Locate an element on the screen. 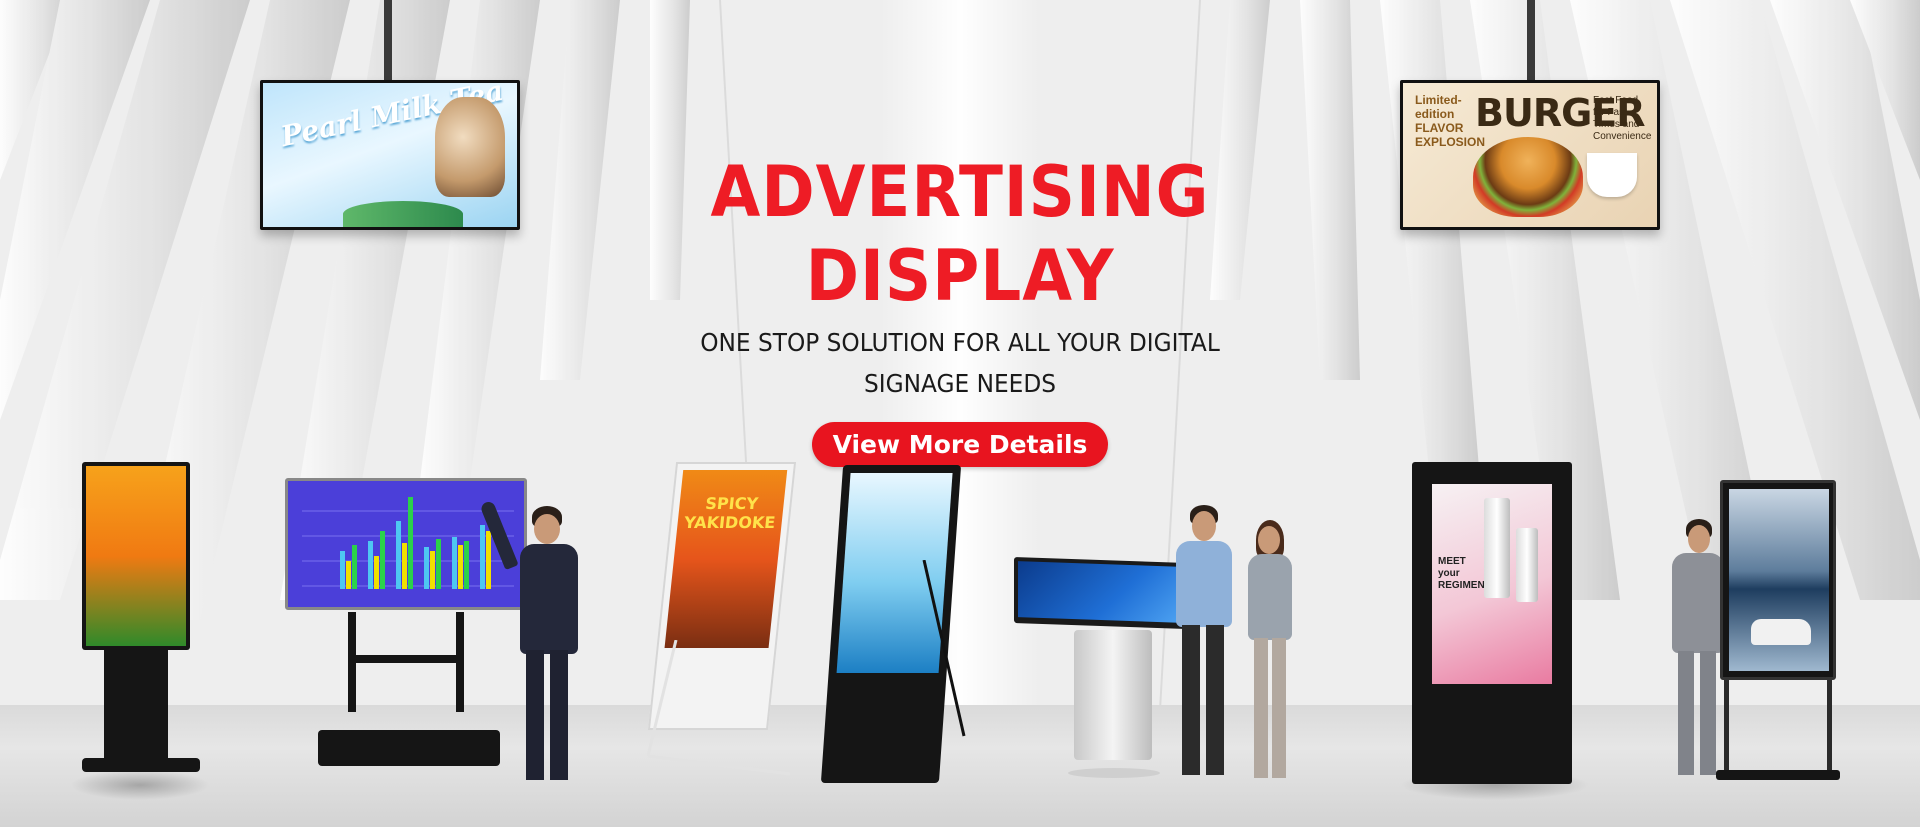  display-stand-base is located at coordinates (1778, 775).